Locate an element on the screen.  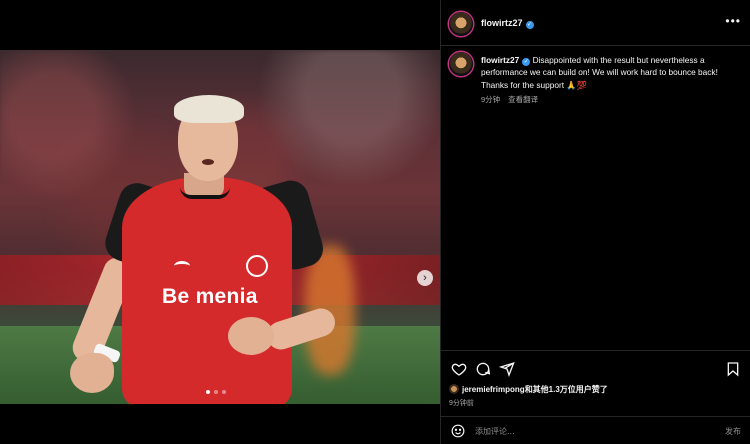
carousel-dots is located at coordinates (216, 392).